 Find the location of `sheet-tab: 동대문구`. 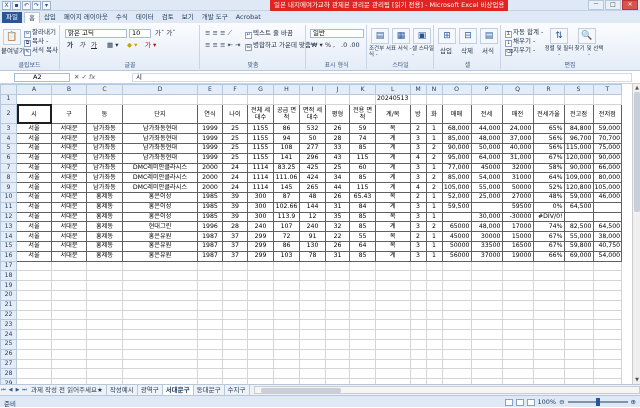

sheet-tab: 동대문구 is located at coordinates (209, 390).